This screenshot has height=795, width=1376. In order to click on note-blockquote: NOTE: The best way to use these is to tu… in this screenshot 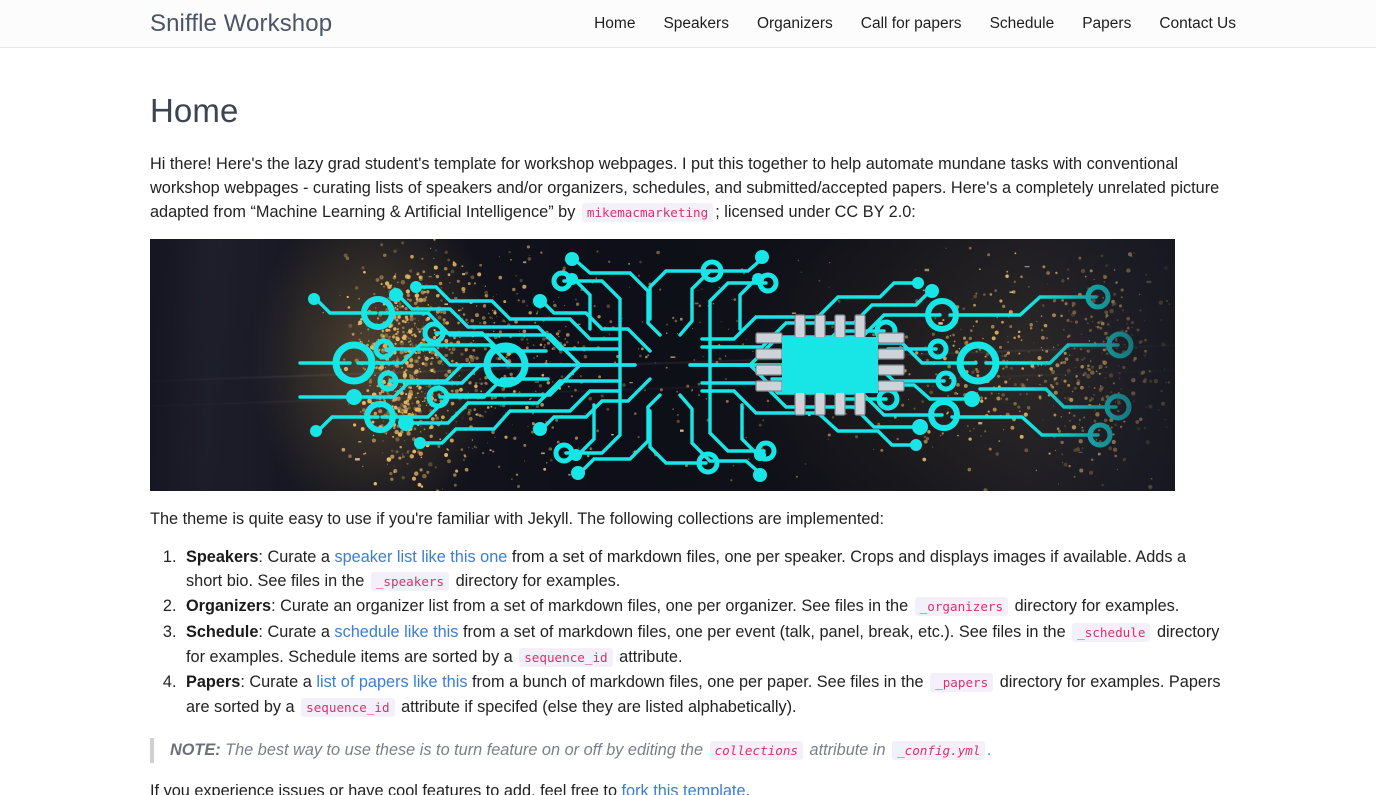, I will do `click(680, 751)`.